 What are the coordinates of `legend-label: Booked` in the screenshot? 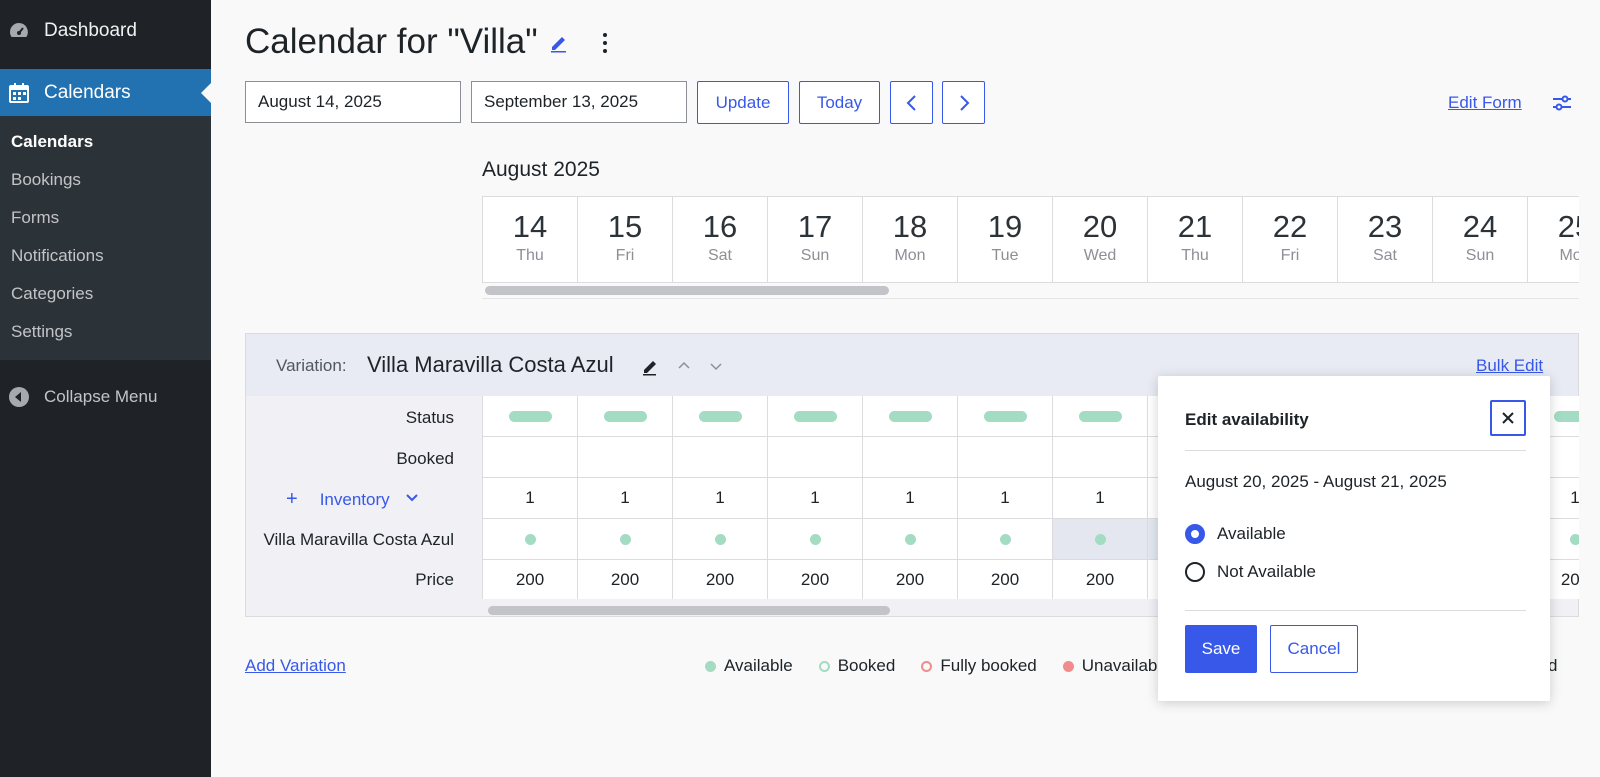 It's located at (866, 665).